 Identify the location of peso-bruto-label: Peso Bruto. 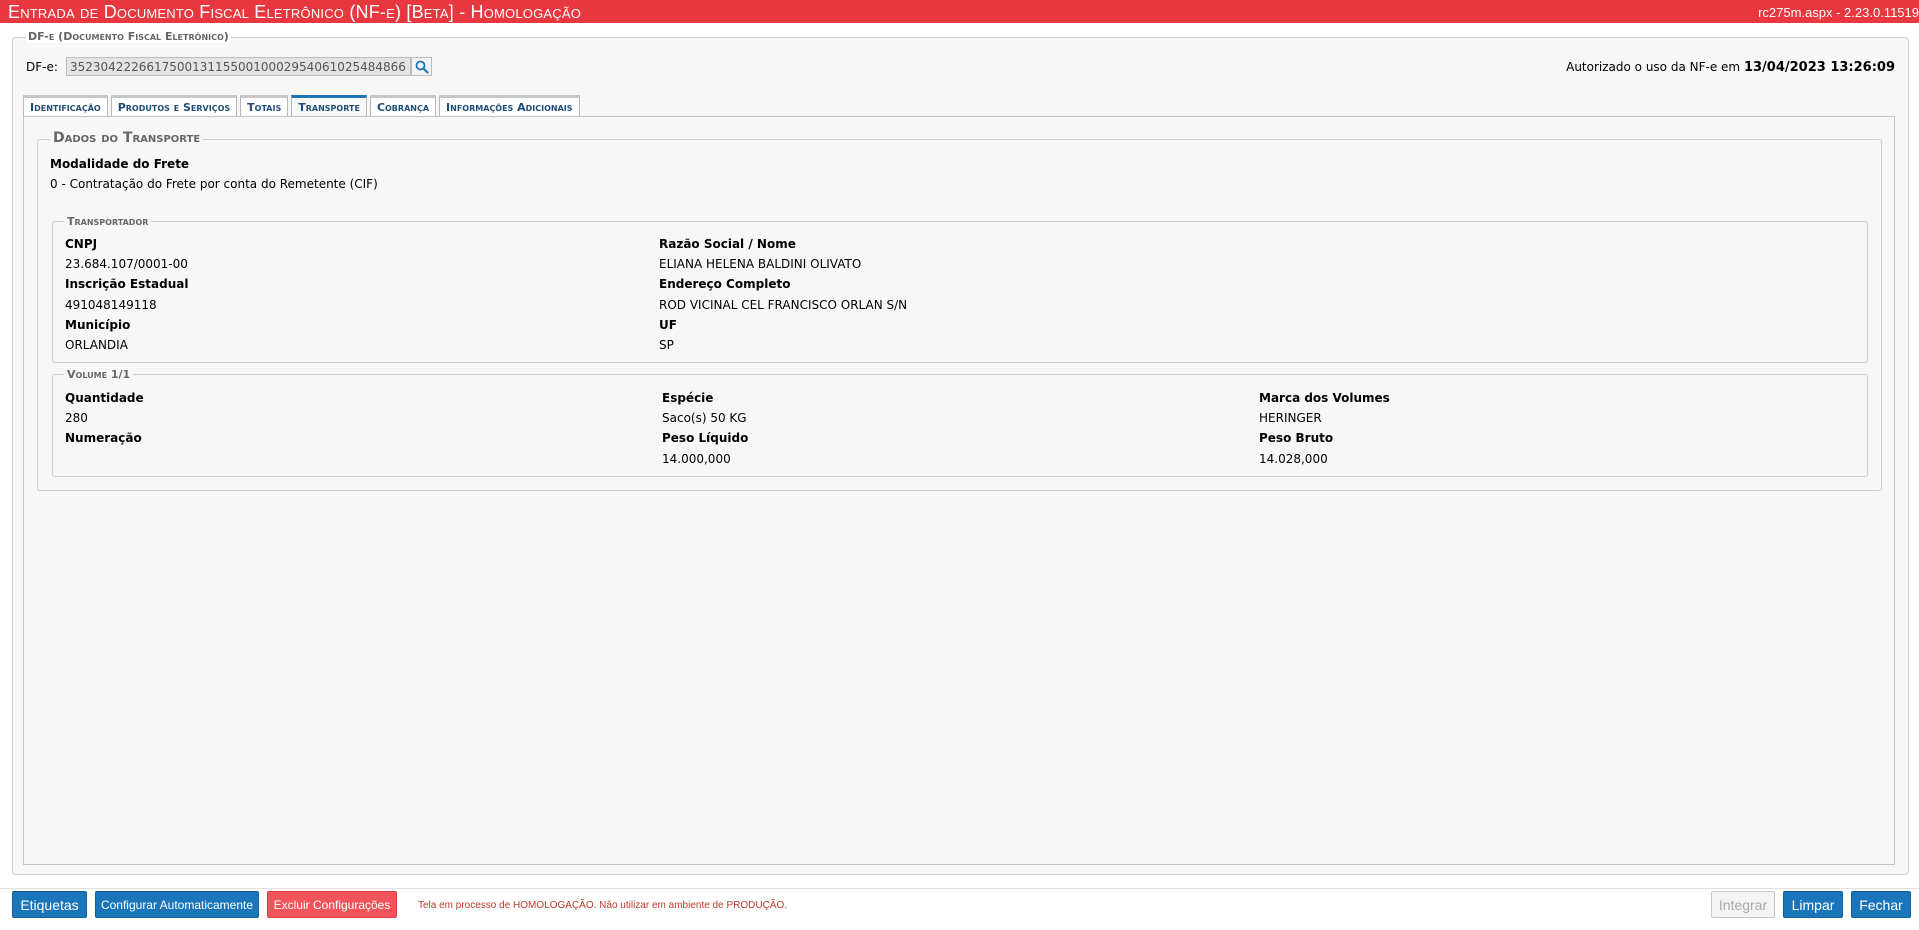
(1296, 438).